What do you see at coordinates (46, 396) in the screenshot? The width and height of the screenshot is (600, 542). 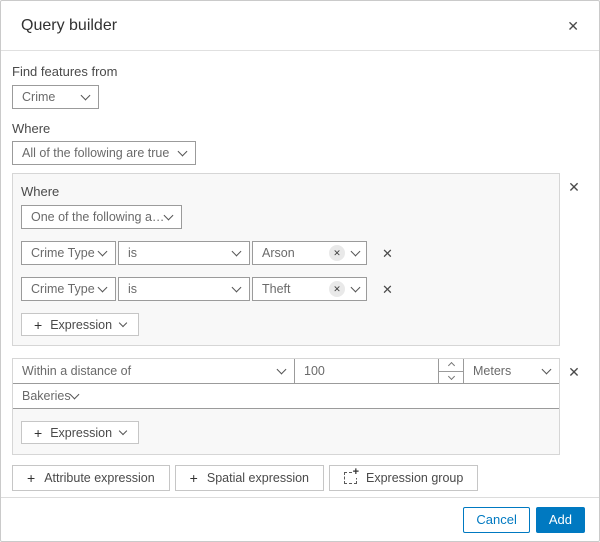 I see `target-layer-value: Bakeries` at bounding box center [46, 396].